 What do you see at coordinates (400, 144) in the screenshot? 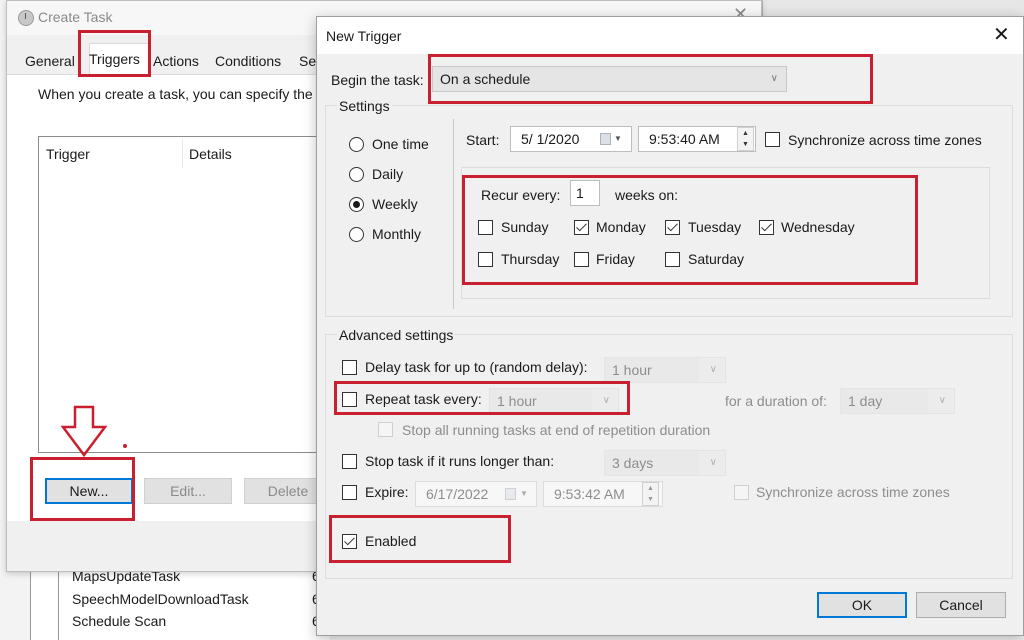
I see `radio-one-time-label: One time` at bounding box center [400, 144].